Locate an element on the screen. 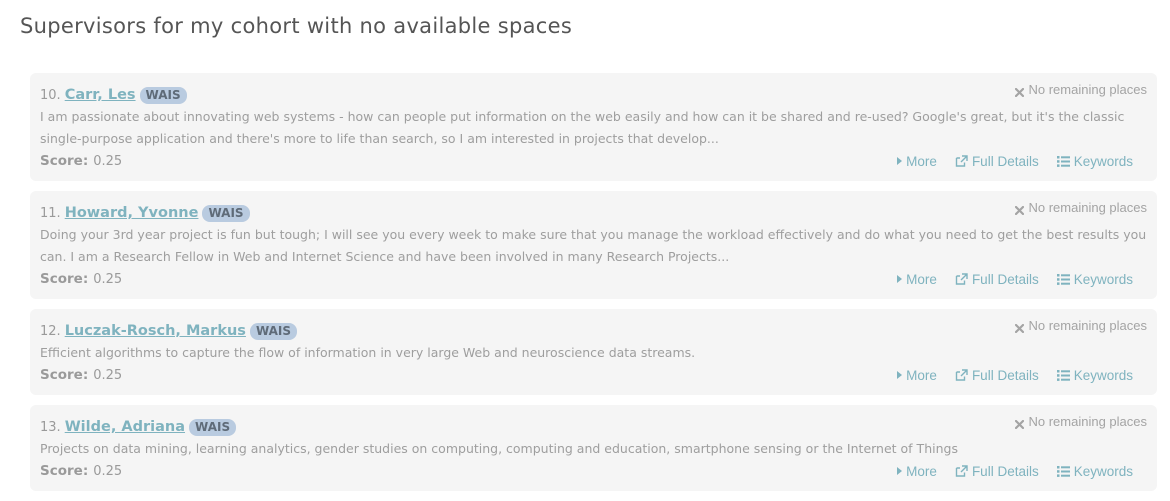 Image resolution: width=1170 pixels, height=501 pixels. card-header: 11. Howard, Yvonne WAIS is located at coordinates (593, 213).